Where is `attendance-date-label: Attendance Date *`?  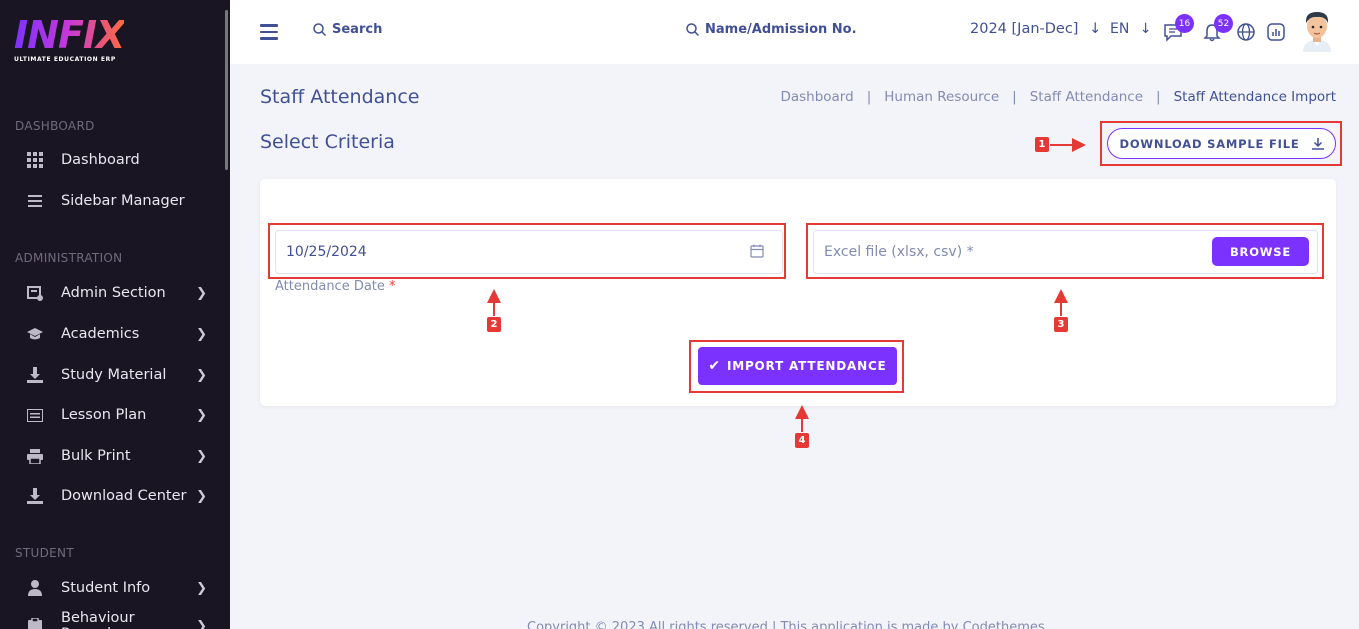
attendance-date-label: Attendance Date * is located at coordinates (335, 286).